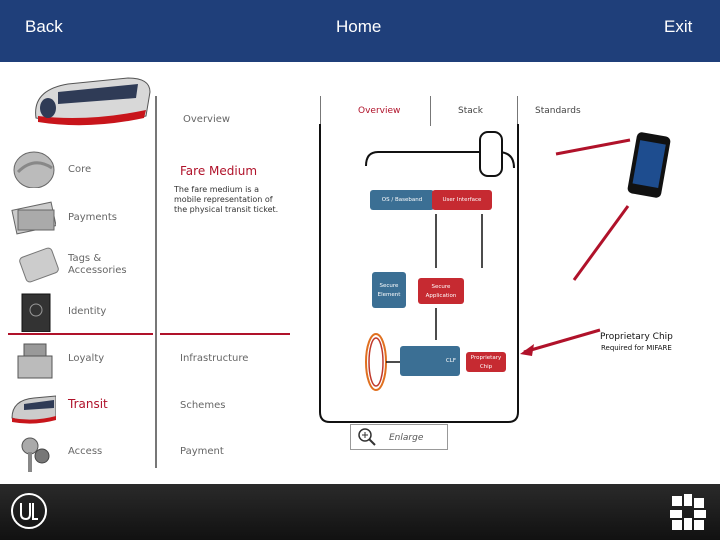  Describe the element at coordinates (202, 405) in the screenshot. I see `subnav-item-schemes: Schemes` at that location.